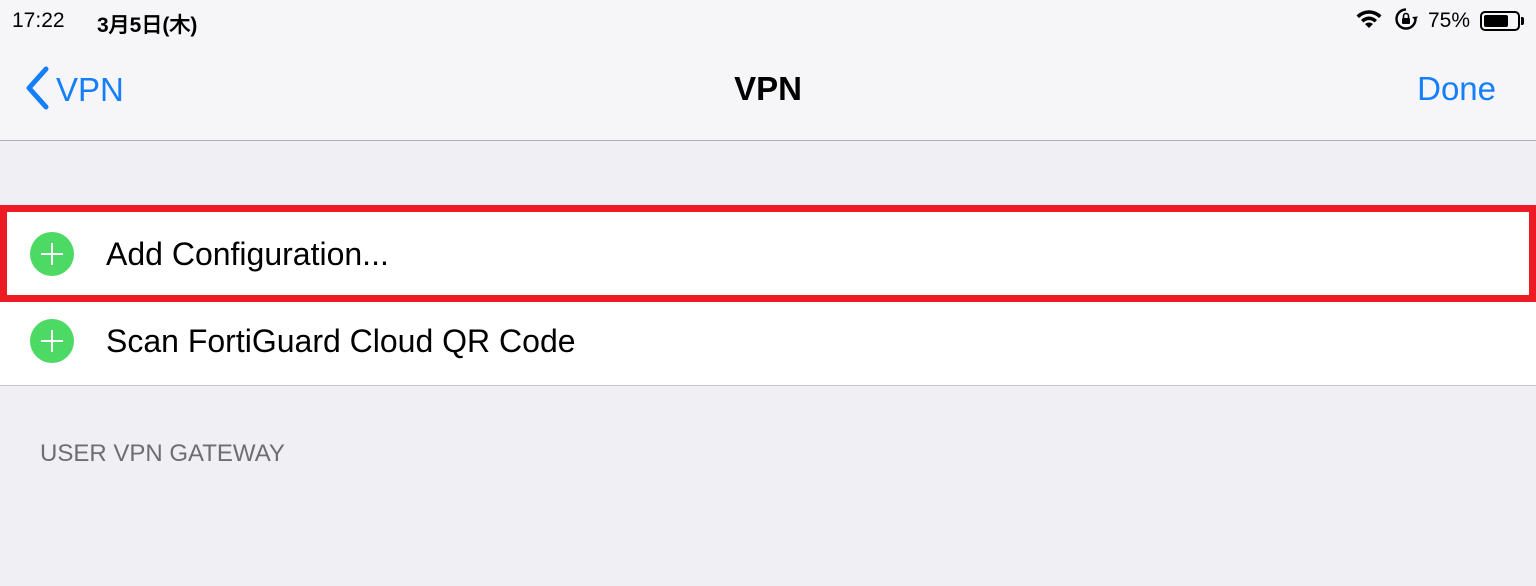 The image size is (1536, 586). Describe the element at coordinates (1456, 89) in the screenshot. I see `done-button: Done` at that location.